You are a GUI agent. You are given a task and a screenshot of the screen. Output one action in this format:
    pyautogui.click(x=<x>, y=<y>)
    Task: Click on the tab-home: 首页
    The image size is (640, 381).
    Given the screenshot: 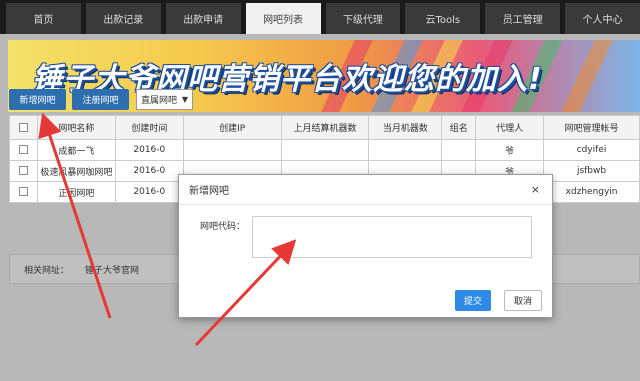 What is the action you would take?
    pyautogui.click(x=43, y=18)
    